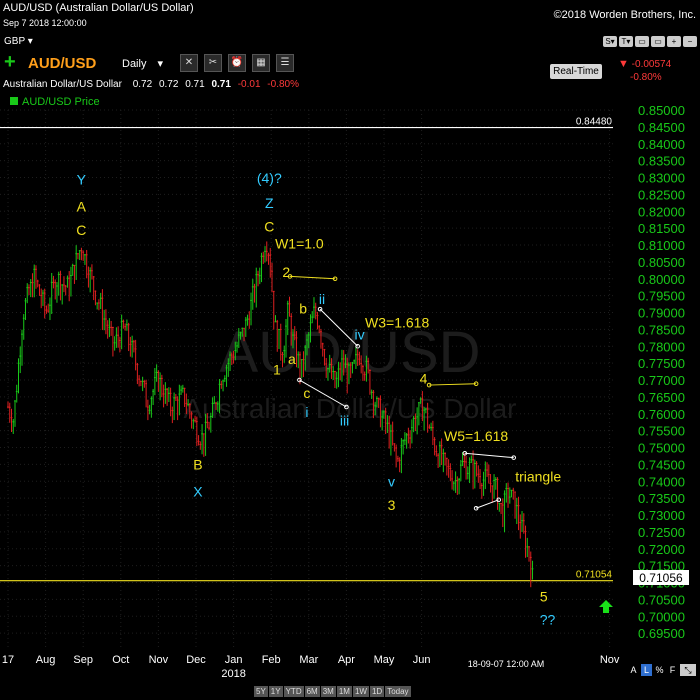 The image size is (700, 700). Describe the element at coordinates (277, 369) in the screenshot. I see `wave-label: 1` at that location.